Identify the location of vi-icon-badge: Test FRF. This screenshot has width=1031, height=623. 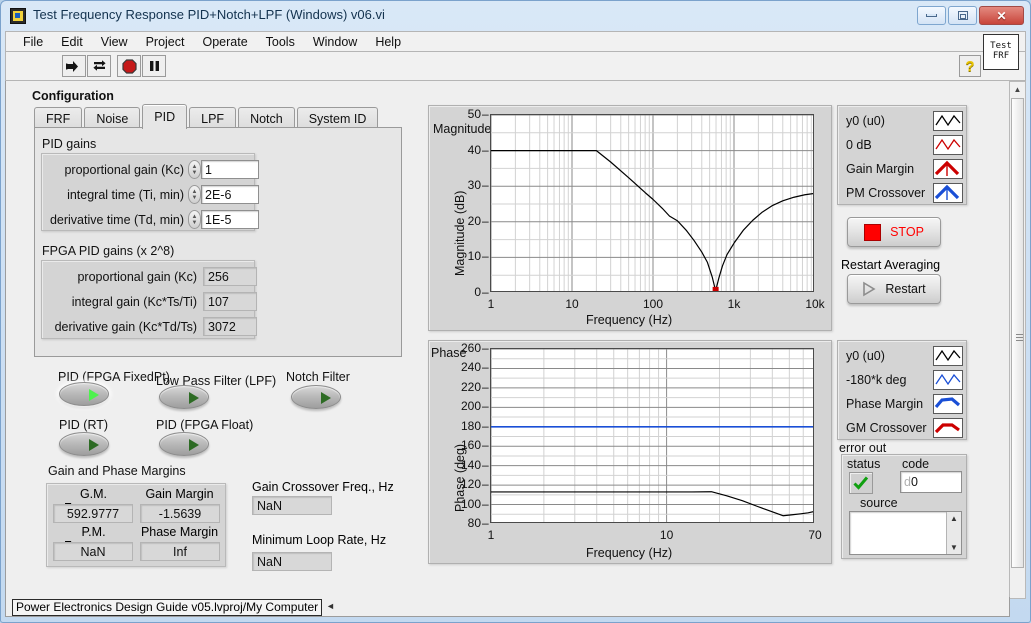
(1001, 52).